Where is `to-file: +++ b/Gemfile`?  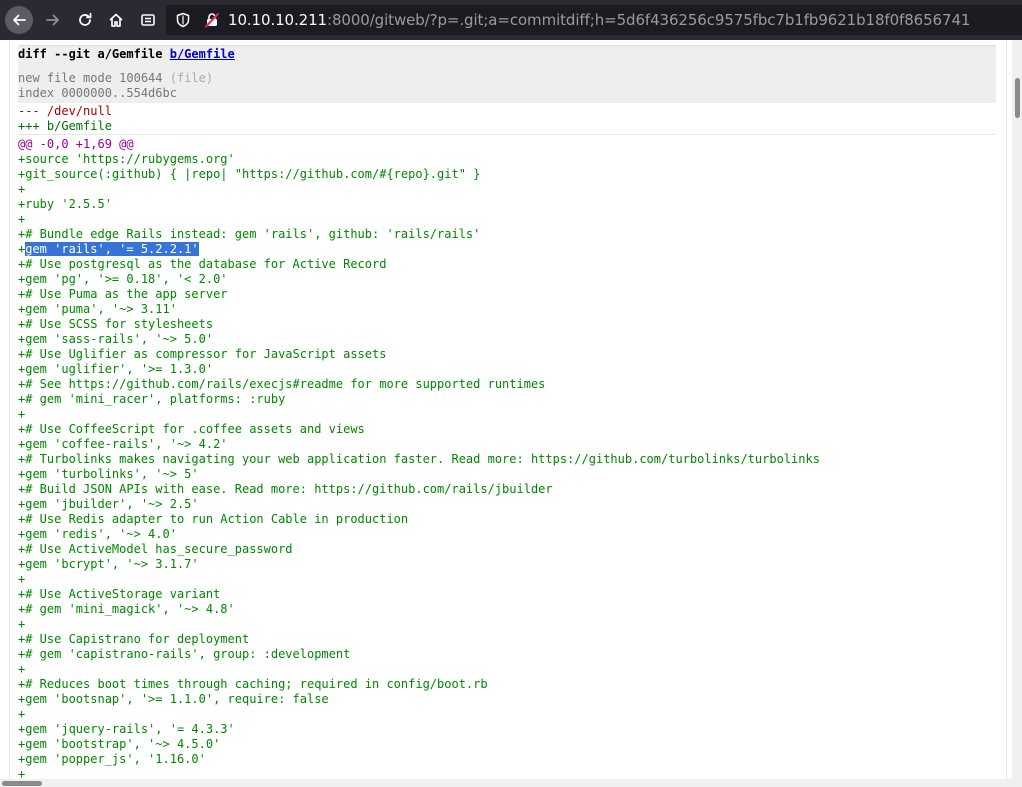
to-file: +++ b/Gemfile is located at coordinates (507, 127).